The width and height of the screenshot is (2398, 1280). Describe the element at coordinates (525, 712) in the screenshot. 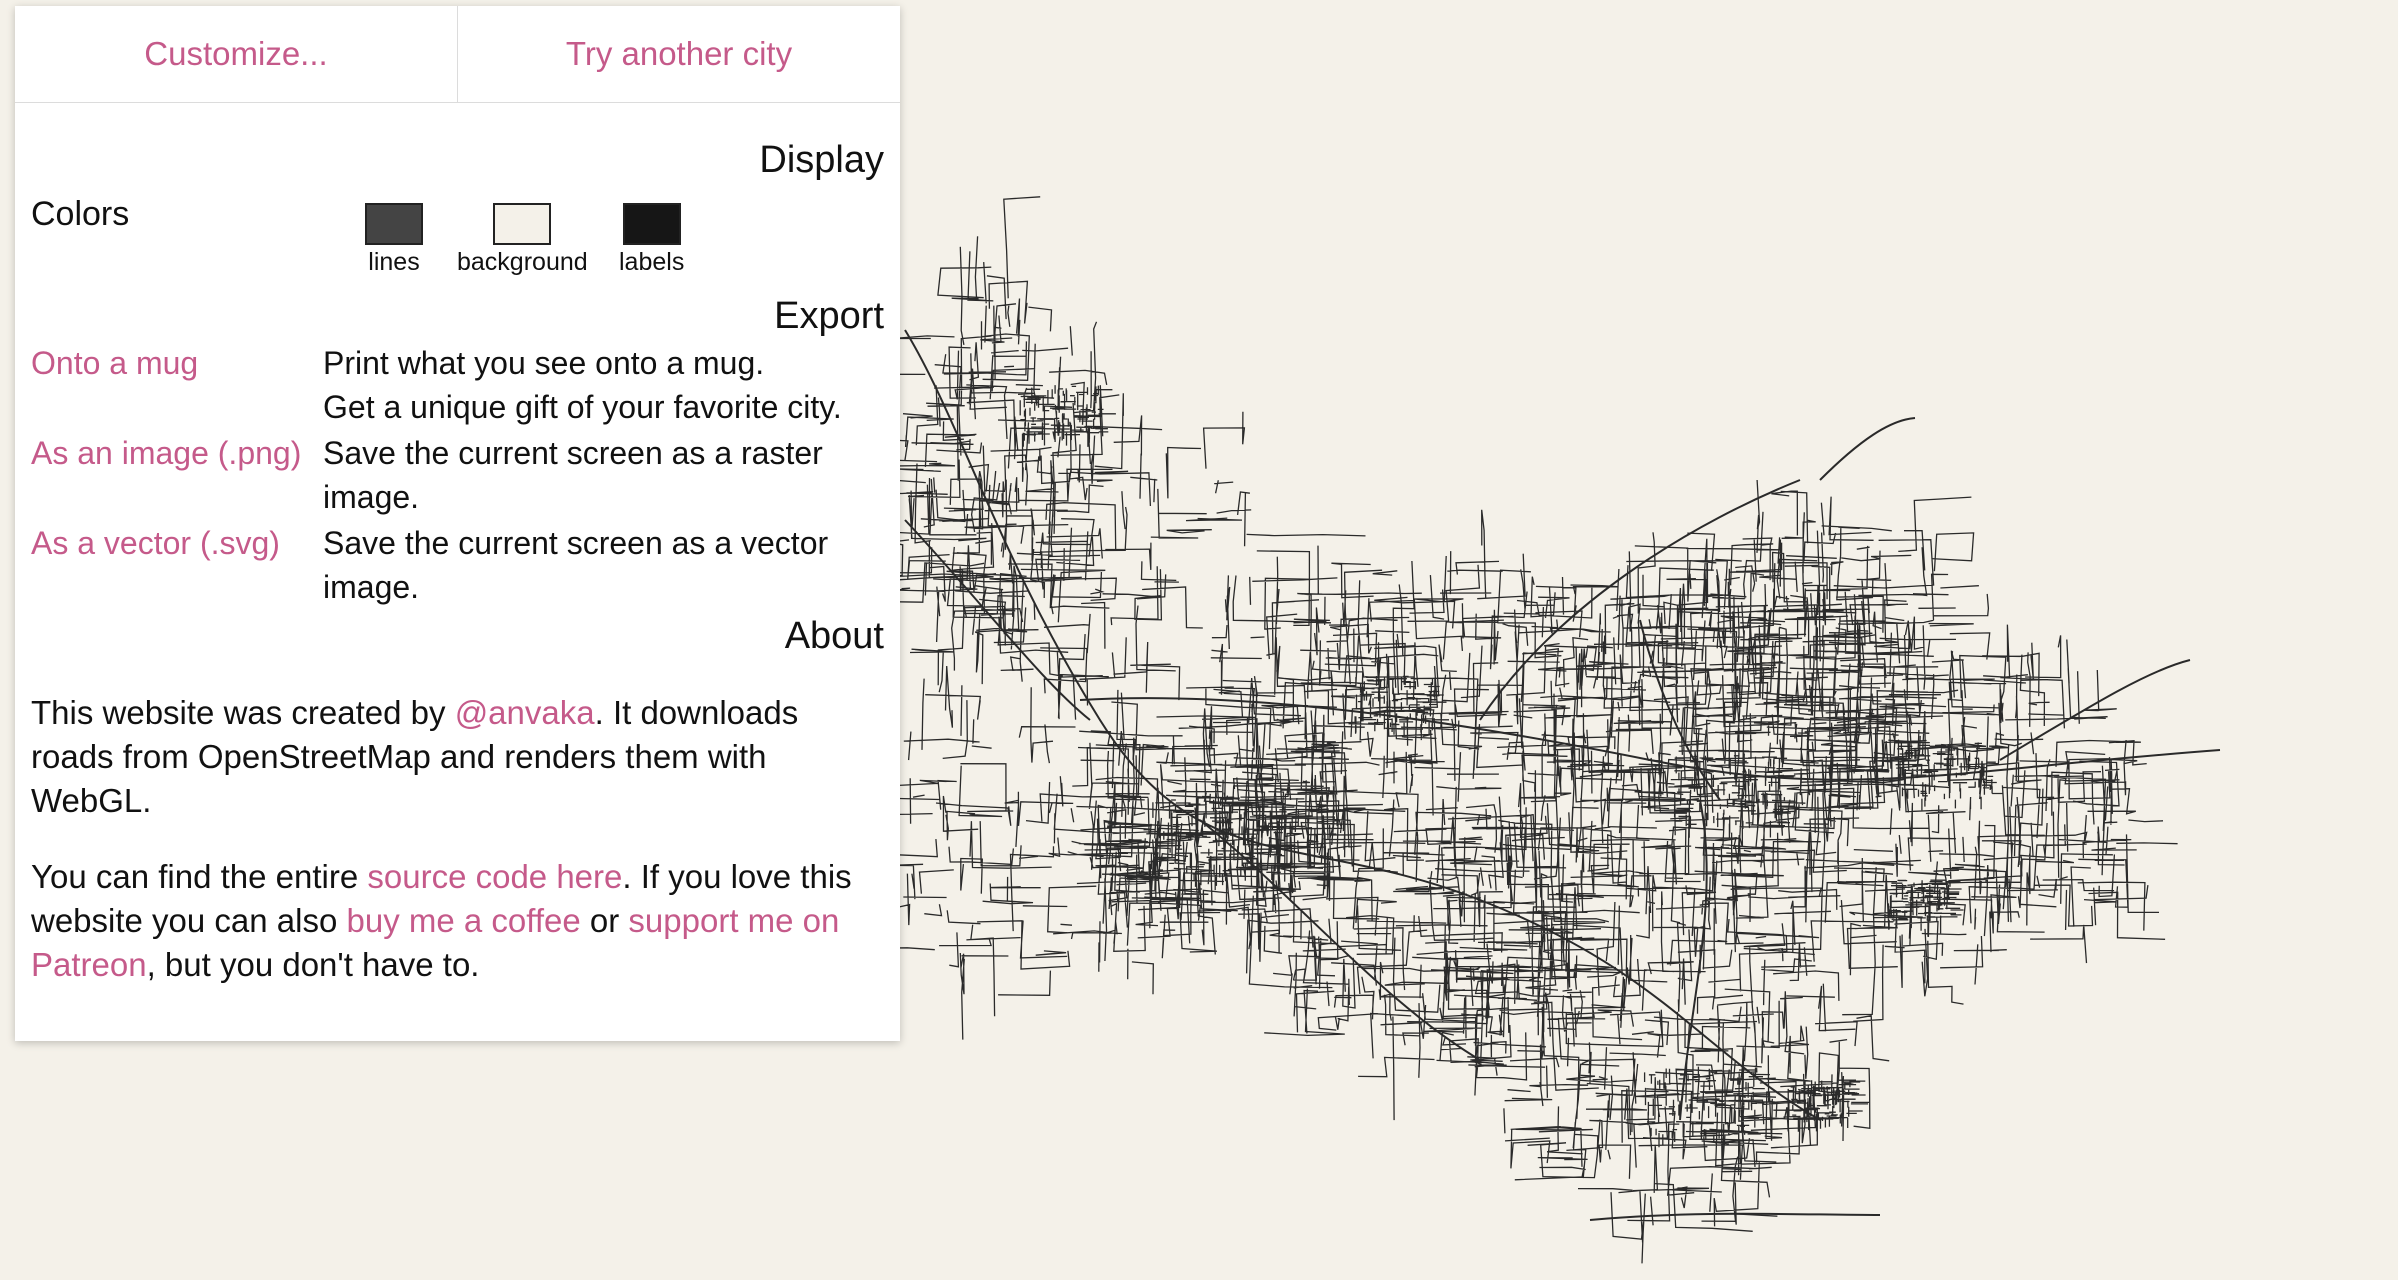

I see `anvaka-link: @anvaka` at that location.